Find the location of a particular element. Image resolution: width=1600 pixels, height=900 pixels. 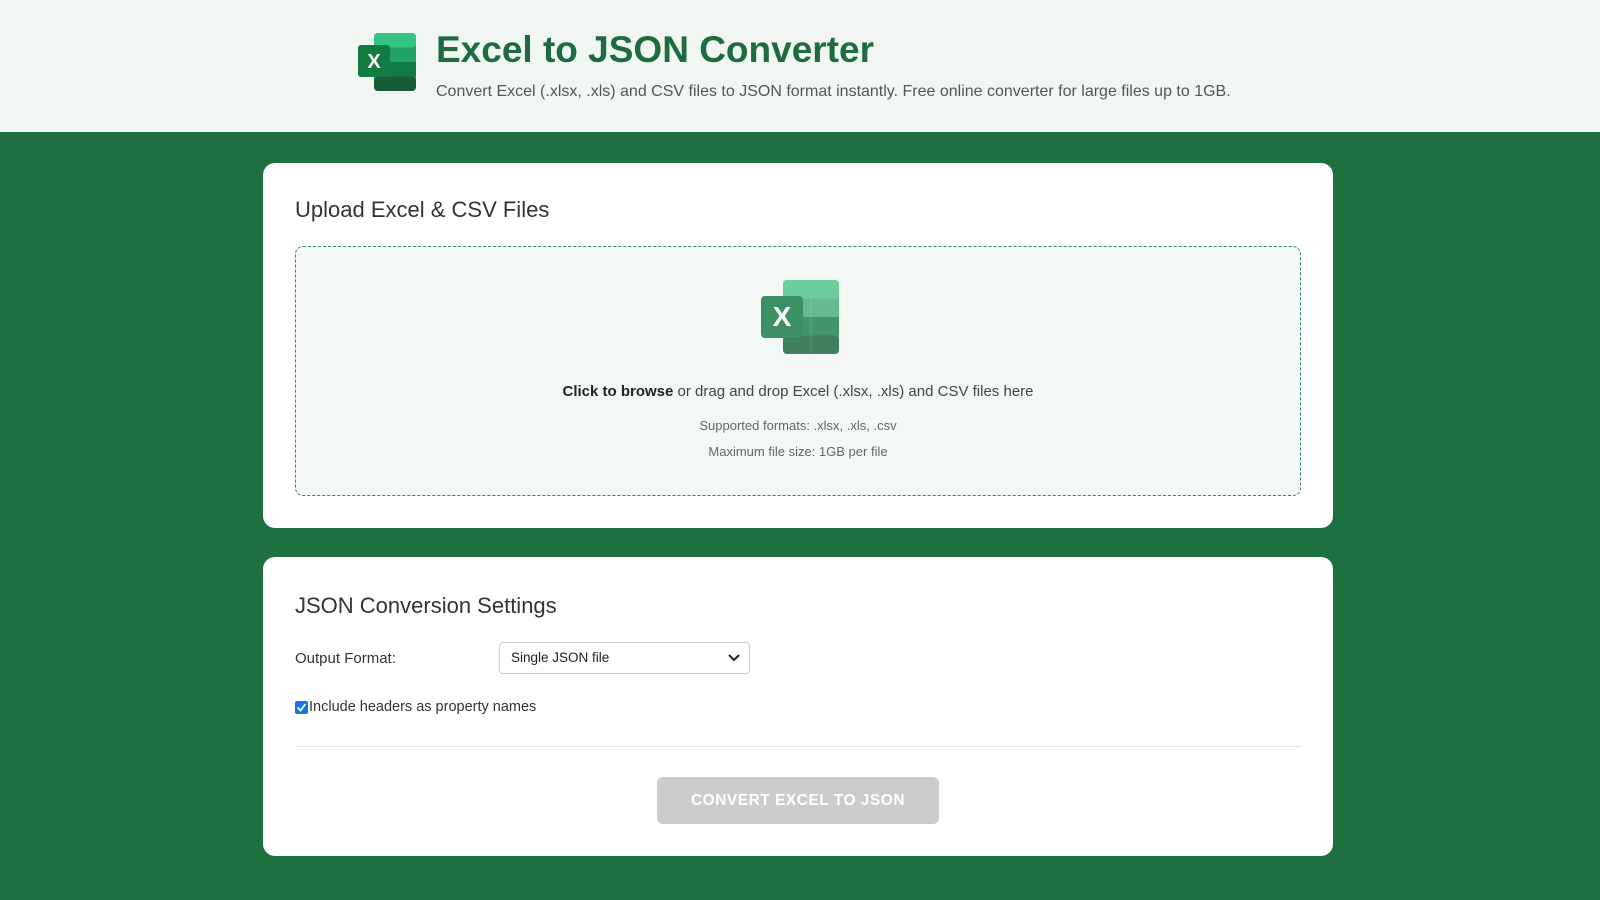

supported-formats: Supported formats: .xlsx, .xls, .csv is located at coordinates (798, 425).